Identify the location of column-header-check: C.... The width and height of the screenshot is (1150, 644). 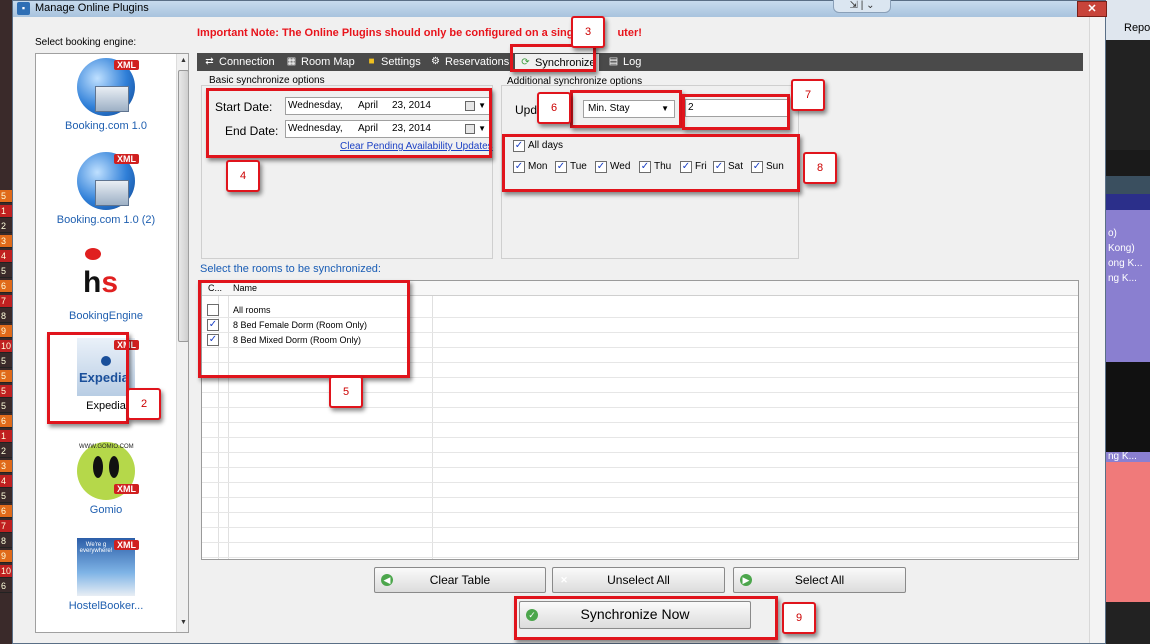
(215, 288).